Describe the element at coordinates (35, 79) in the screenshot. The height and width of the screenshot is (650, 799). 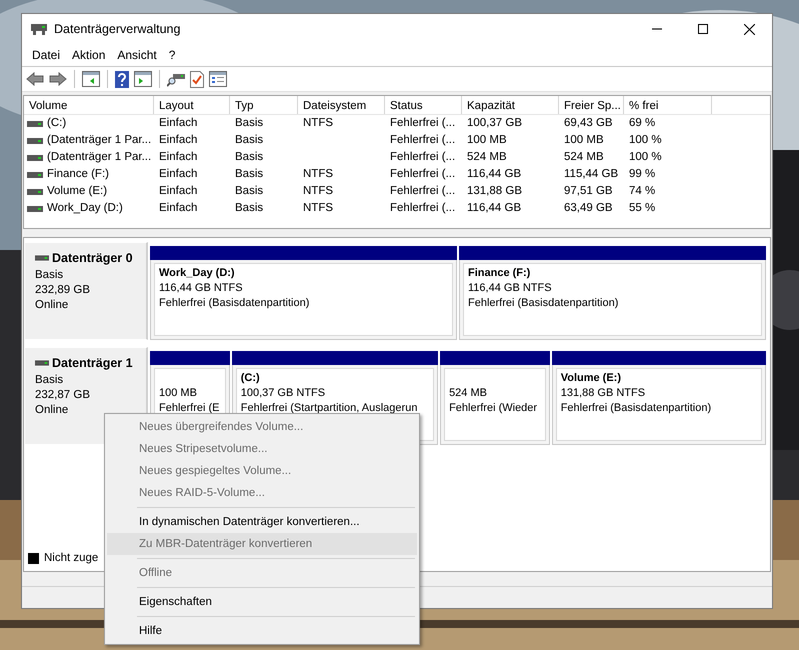
I see `back-icon` at that location.